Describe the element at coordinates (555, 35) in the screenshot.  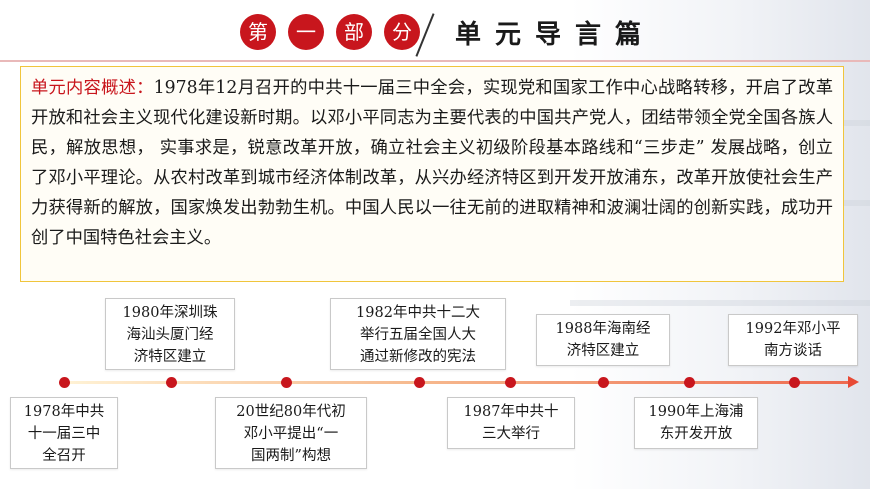
I see `section-title: 单元导言篇` at that location.